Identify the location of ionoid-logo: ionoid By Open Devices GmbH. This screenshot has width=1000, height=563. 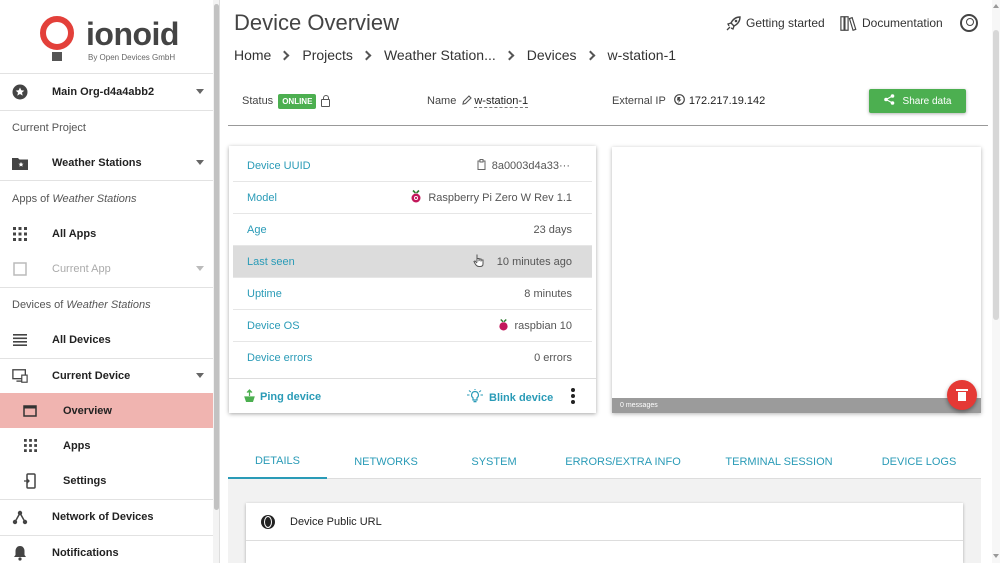
(113, 38).